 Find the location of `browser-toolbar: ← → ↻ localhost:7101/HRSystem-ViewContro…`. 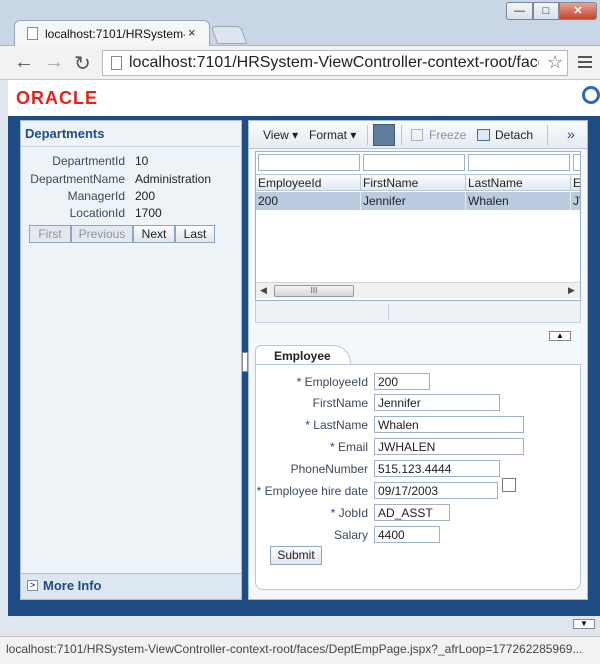

browser-toolbar: ← → ↻ localhost:7101/HRSystem-ViewContro… is located at coordinates (300, 63).